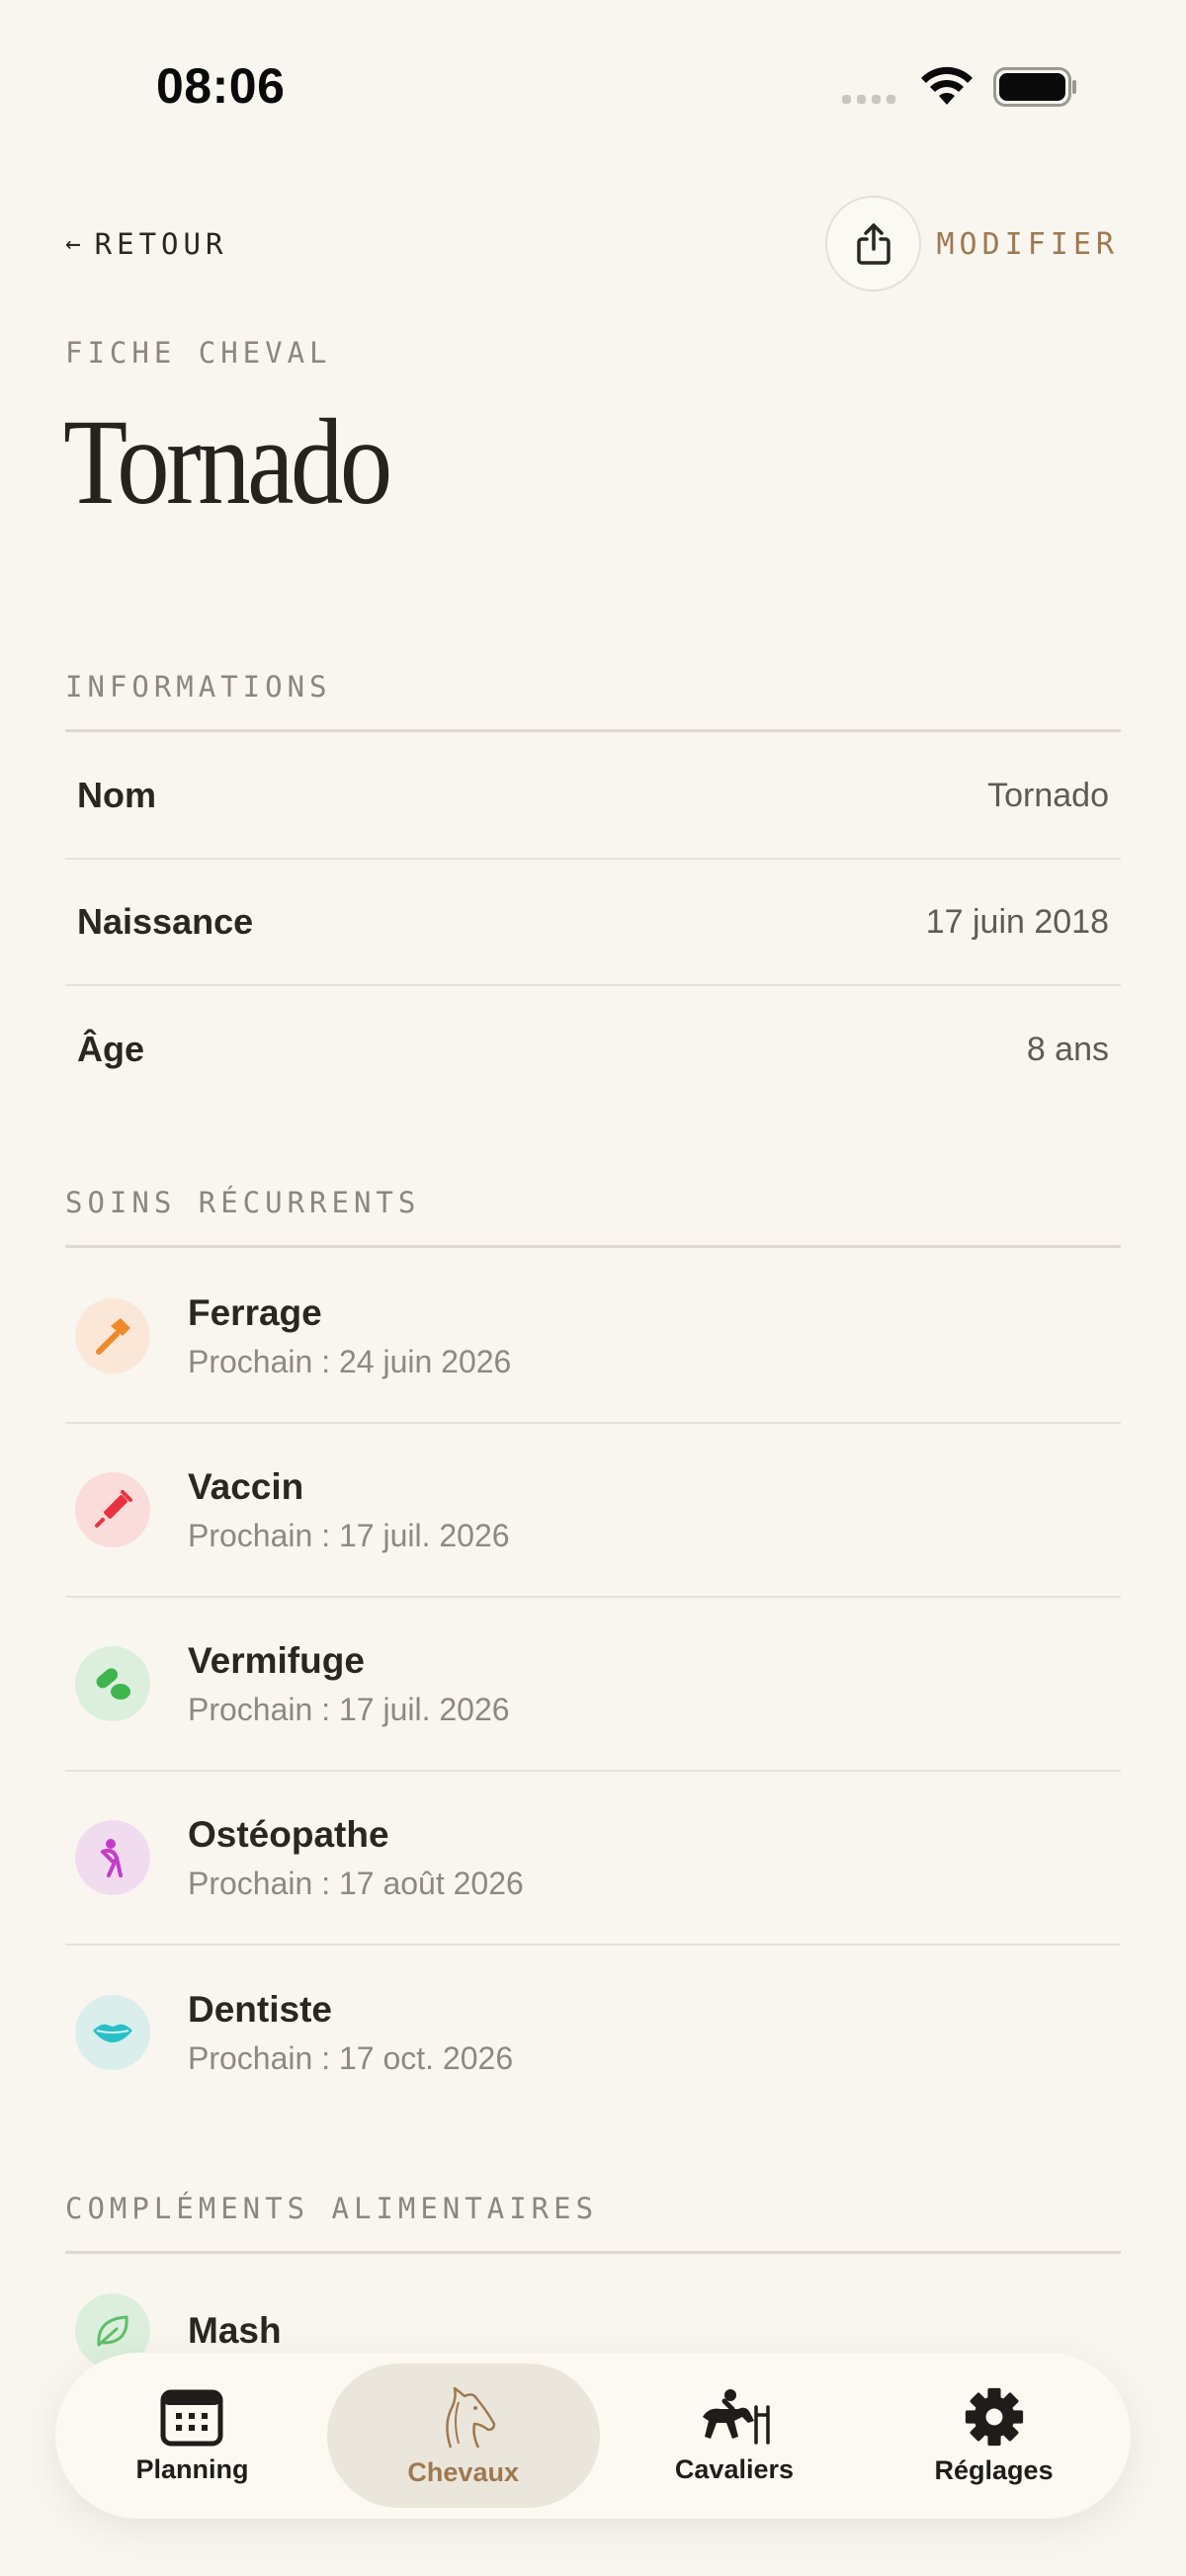 The width and height of the screenshot is (1186, 2576). What do you see at coordinates (994, 2469) in the screenshot?
I see `tab-label: Réglages` at bounding box center [994, 2469].